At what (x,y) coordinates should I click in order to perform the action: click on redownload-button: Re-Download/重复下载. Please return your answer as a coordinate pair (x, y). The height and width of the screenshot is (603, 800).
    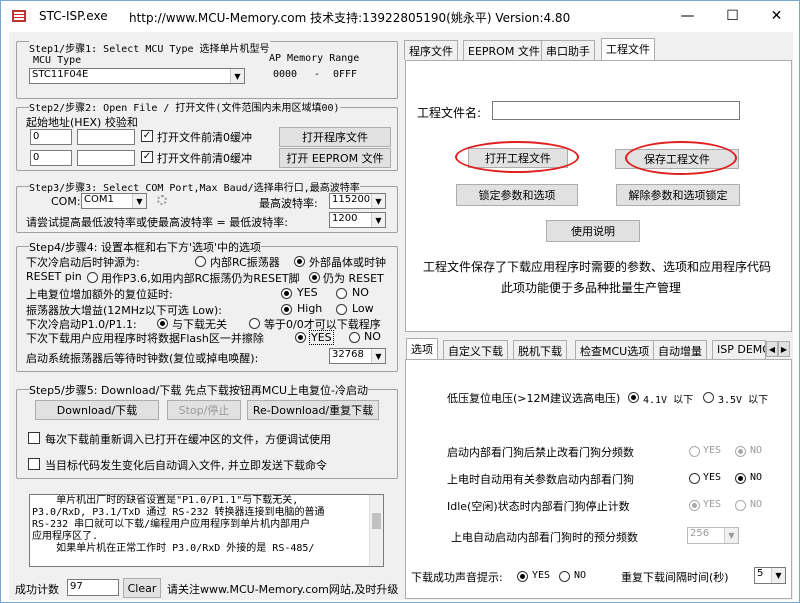
    Looking at the image, I should click on (313, 410).